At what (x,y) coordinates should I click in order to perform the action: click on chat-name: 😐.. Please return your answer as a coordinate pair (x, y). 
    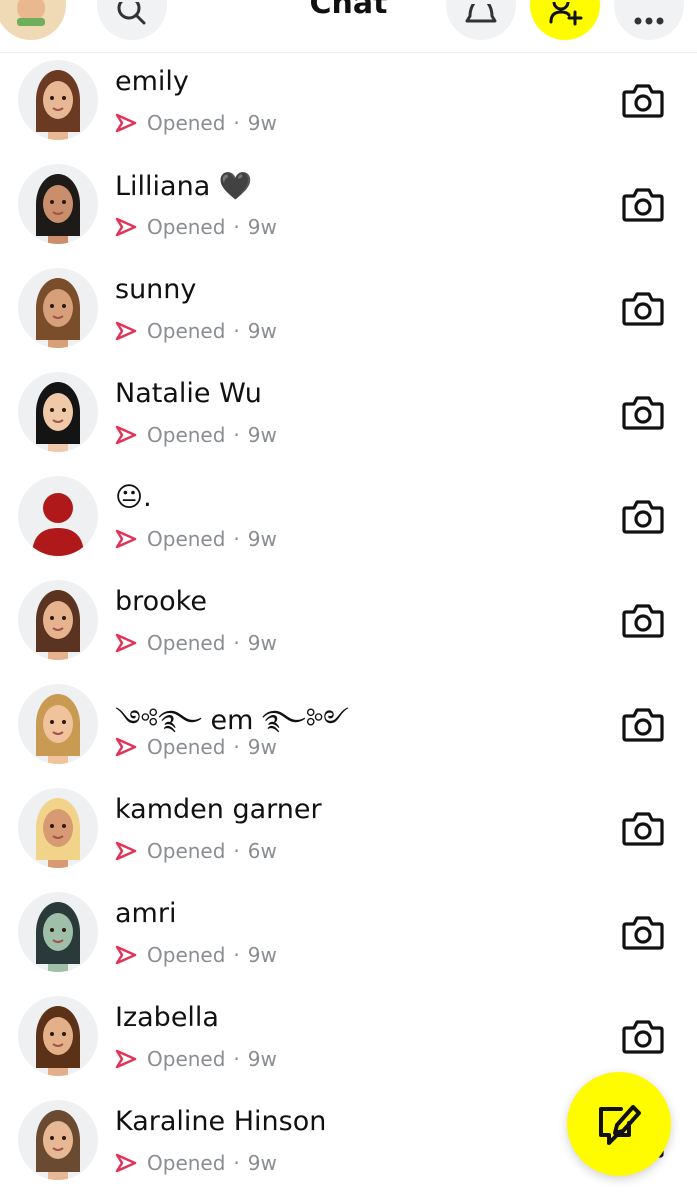
    Looking at the image, I should click on (133, 497).